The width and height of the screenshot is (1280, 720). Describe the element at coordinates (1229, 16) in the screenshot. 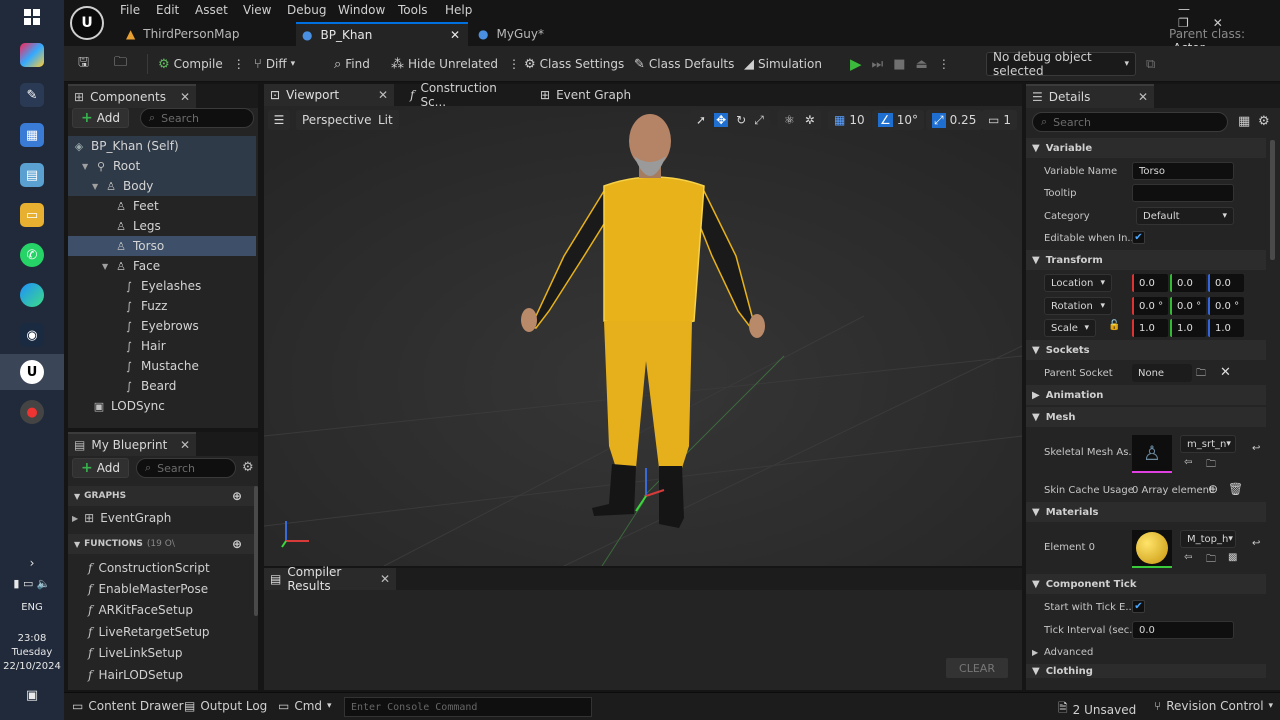

I see `window-controls: —❐✕` at that location.